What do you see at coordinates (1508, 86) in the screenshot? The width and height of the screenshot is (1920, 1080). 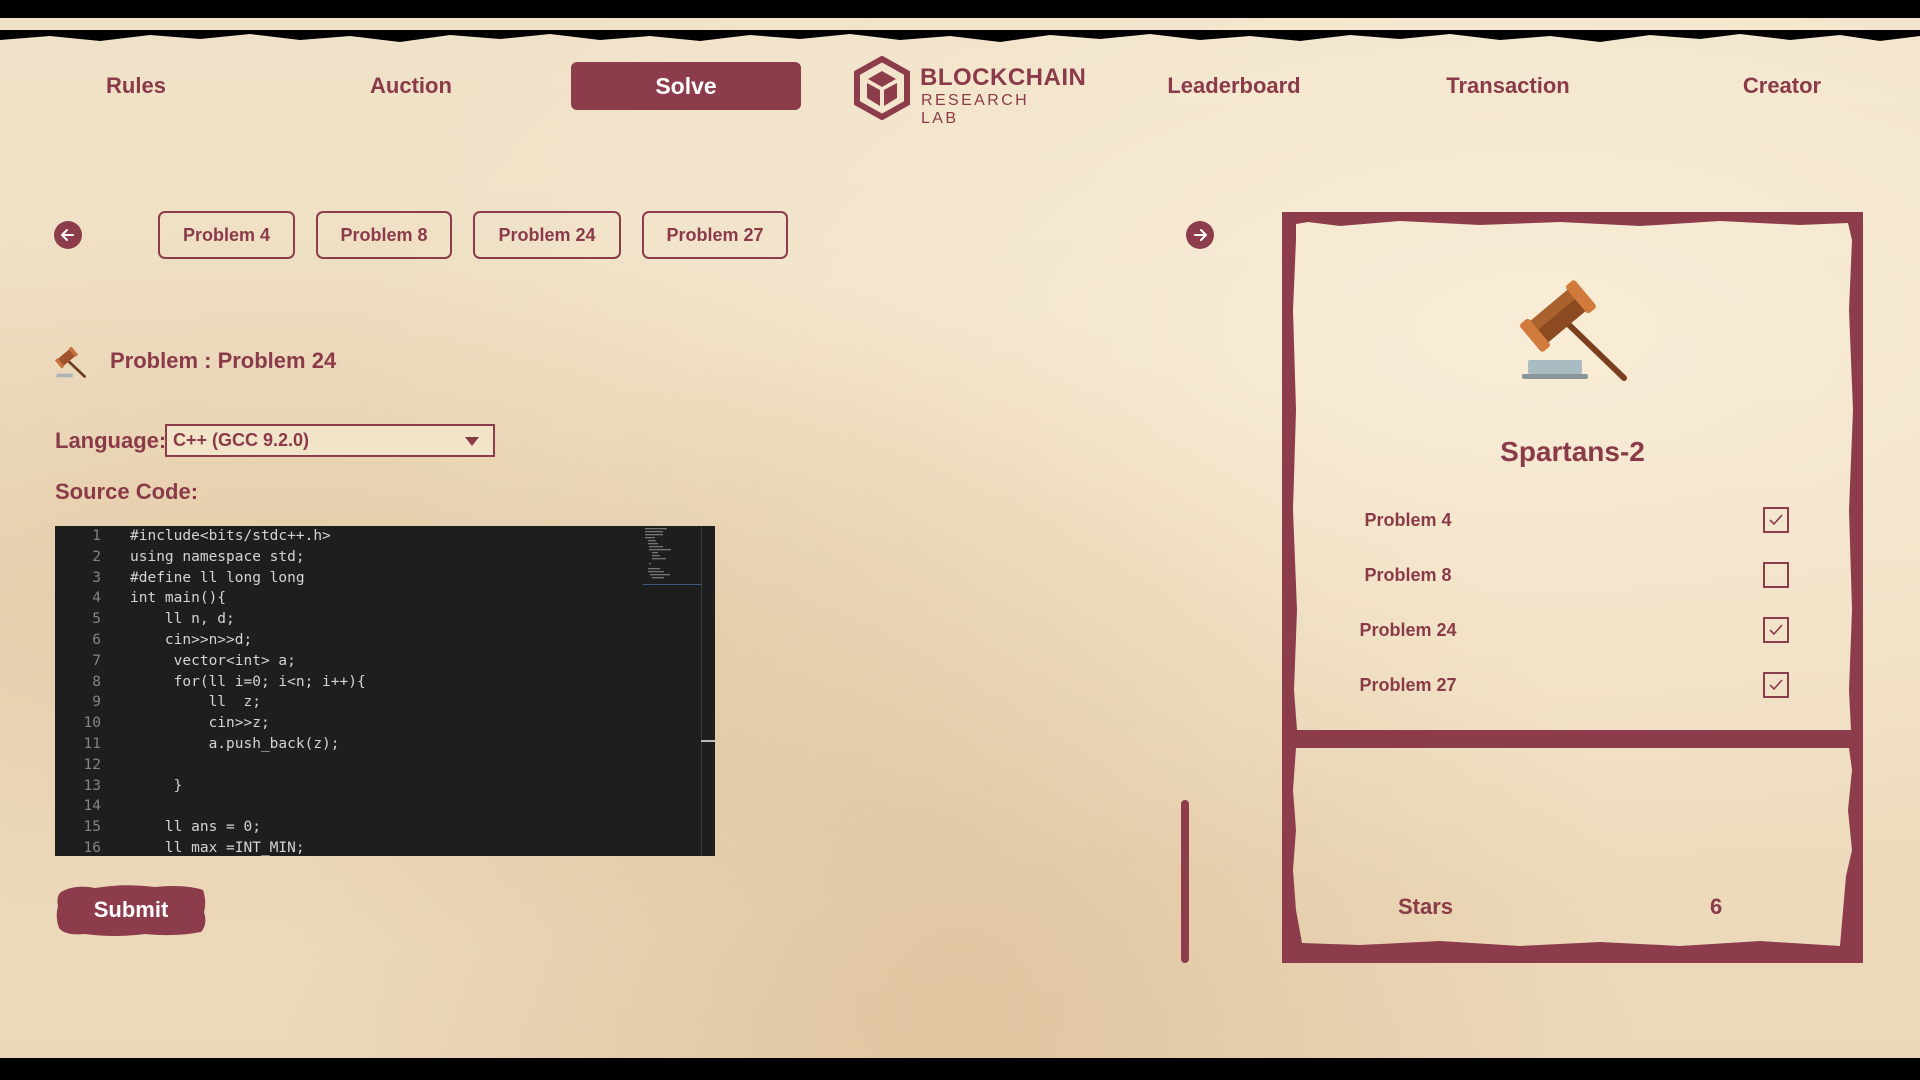 I see `nav-transaction: Transaction` at bounding box center [1508, 86].